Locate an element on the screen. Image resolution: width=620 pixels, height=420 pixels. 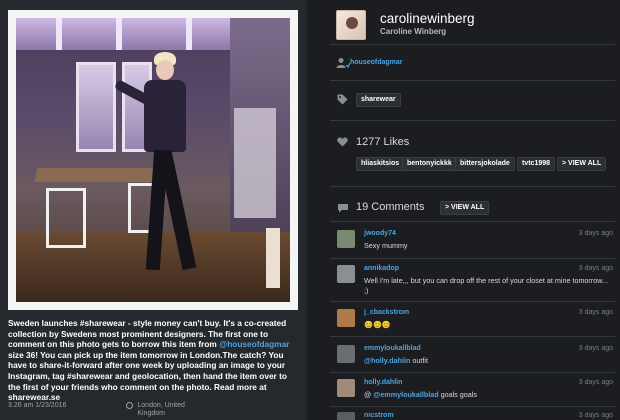
comment-item: j_cbackstrom 3 days ago 😊😊😊 is located at coordinates (477, 320).